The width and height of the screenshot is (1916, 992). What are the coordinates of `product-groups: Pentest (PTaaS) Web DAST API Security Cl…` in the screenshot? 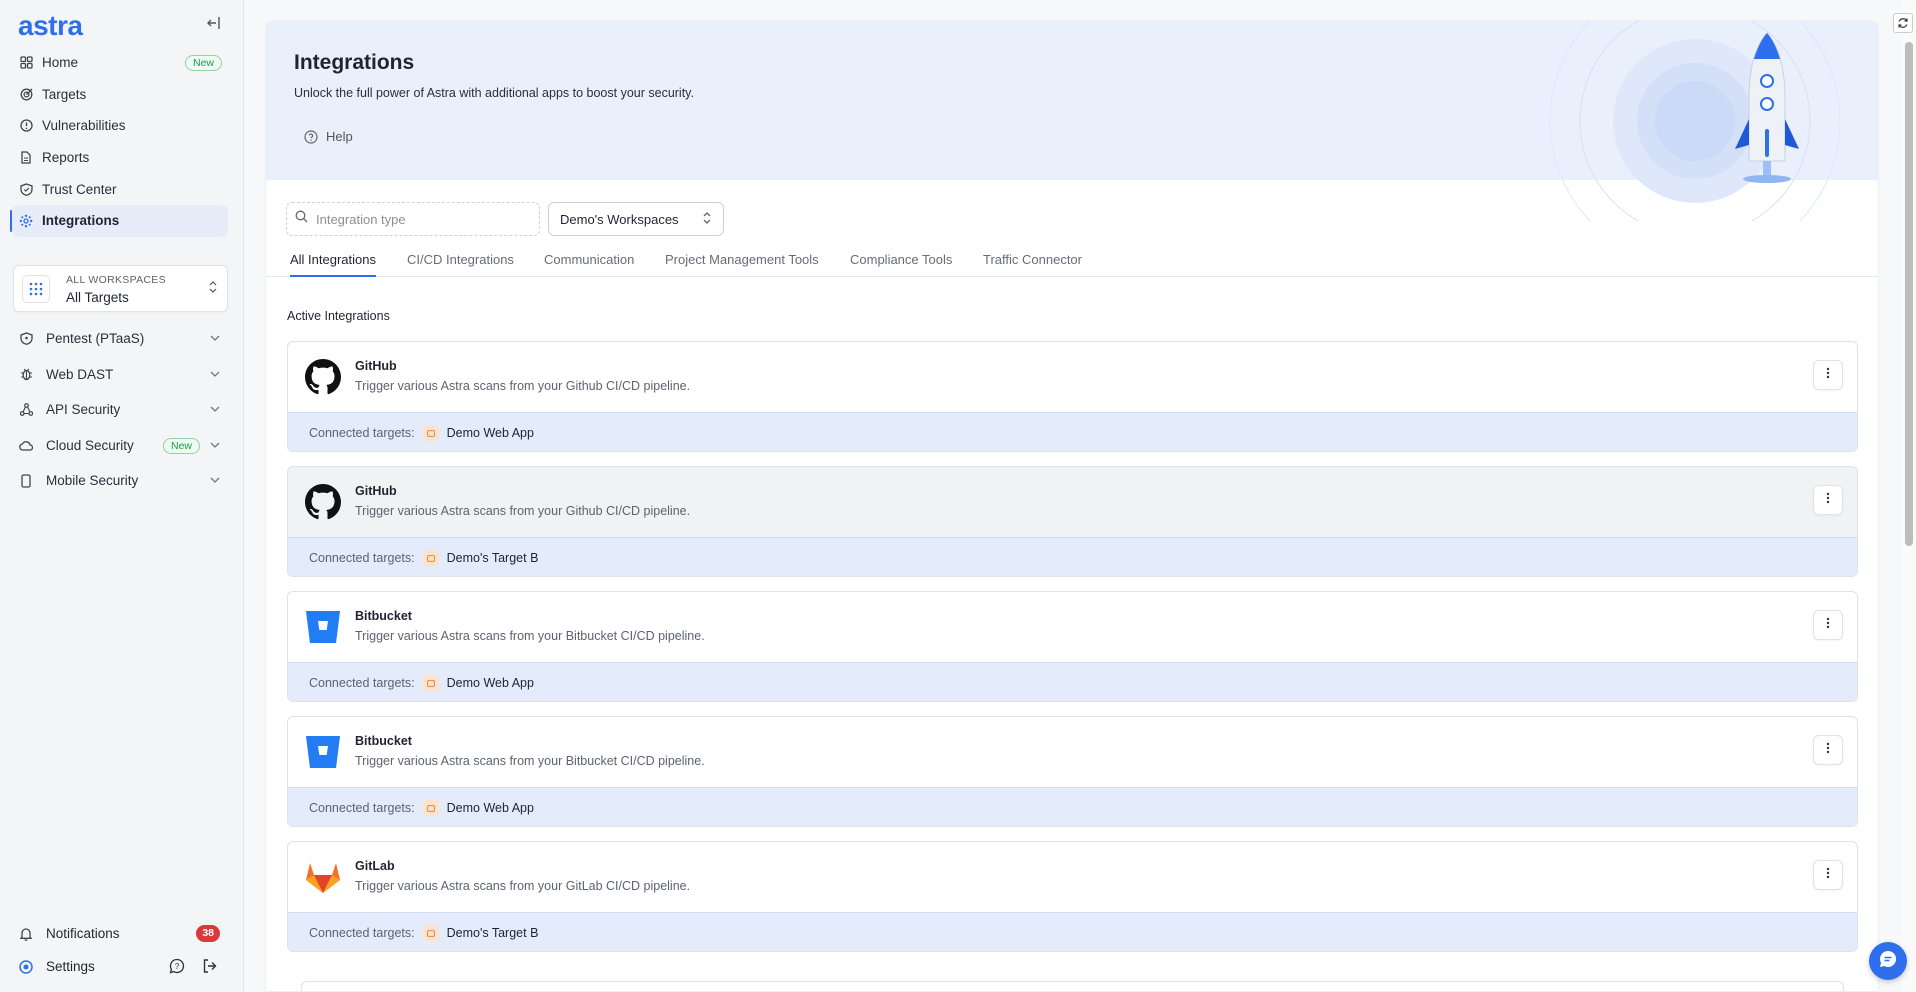 It's located at (120, 410).